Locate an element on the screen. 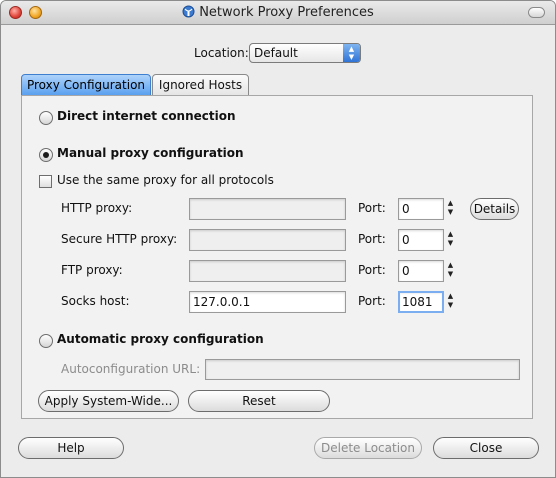 This screenshot has height=478, width=556. reset-button: Reset is located at coordinates (259, 401).